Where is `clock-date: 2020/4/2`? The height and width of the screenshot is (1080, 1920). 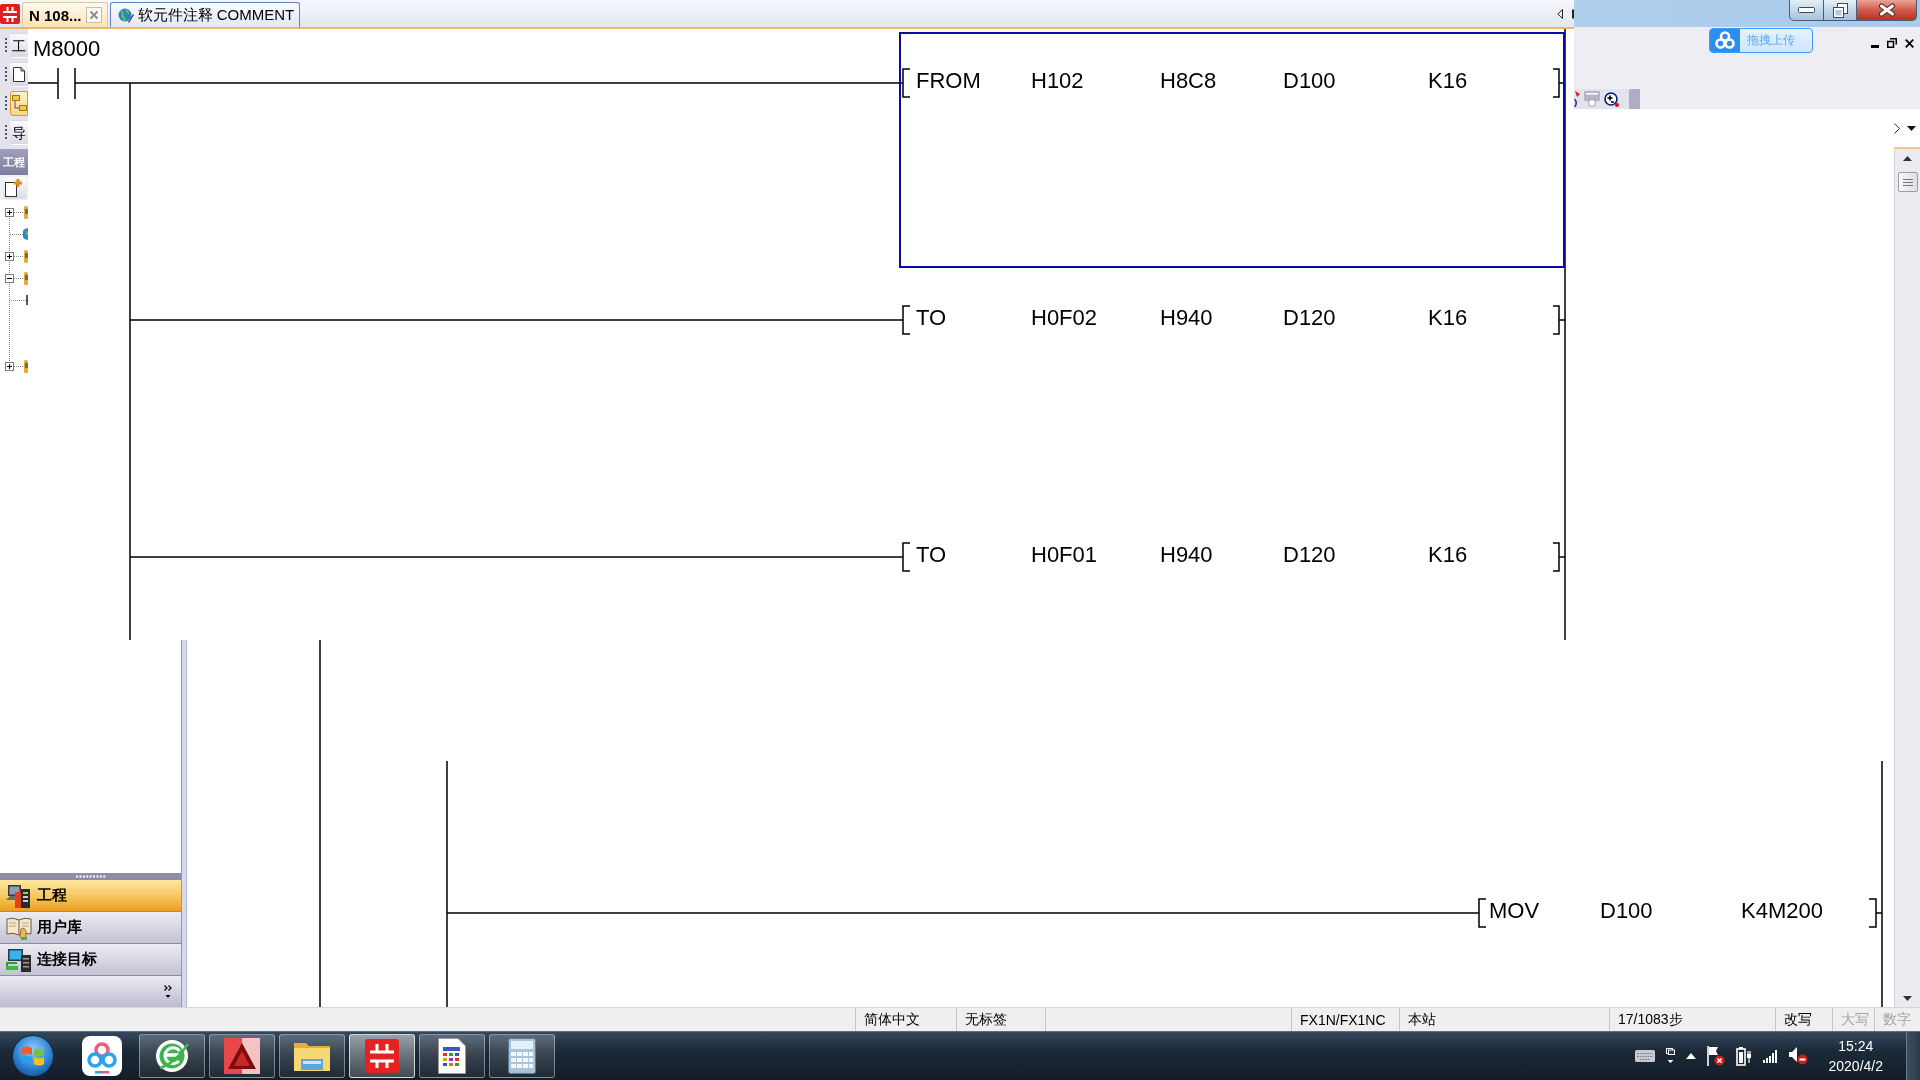 clock-date: 2020/4/2 is located at coordinates (1855, 1066).